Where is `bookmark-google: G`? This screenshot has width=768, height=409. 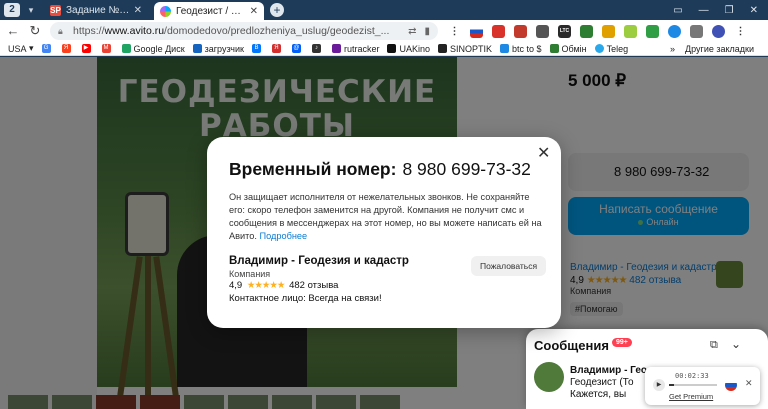 bookmark-google: G is located at coordinates (47, 48).